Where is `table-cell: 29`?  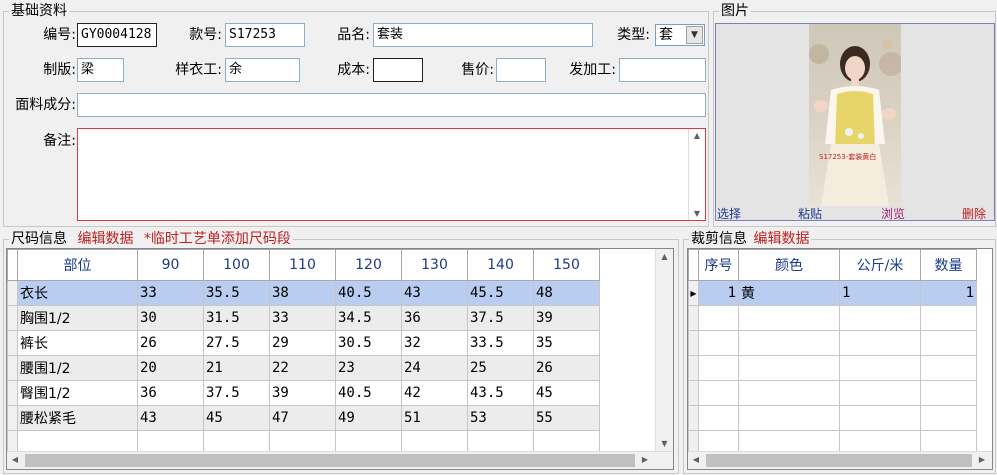 table-cell: 29 is located at coordinates (302, 343).